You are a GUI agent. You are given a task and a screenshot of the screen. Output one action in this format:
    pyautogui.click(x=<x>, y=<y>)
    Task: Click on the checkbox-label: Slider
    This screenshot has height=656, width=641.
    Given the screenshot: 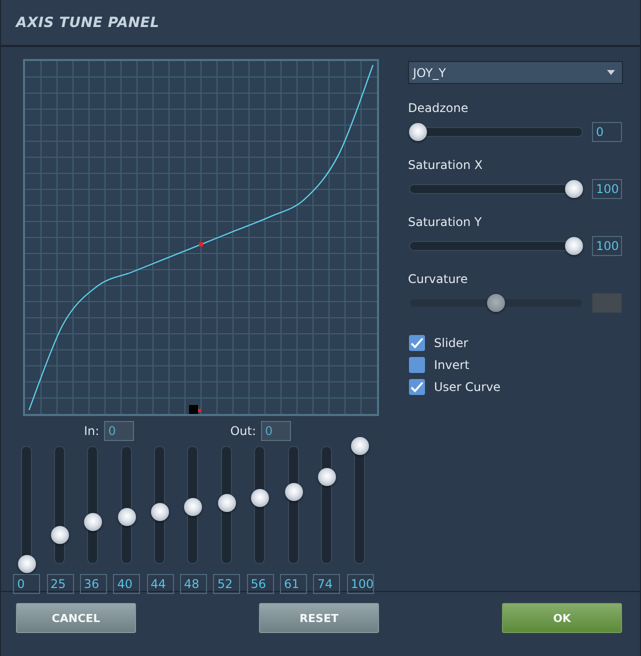 What is the action you would take?
    pyautogui.click(x=451, y=343)
    